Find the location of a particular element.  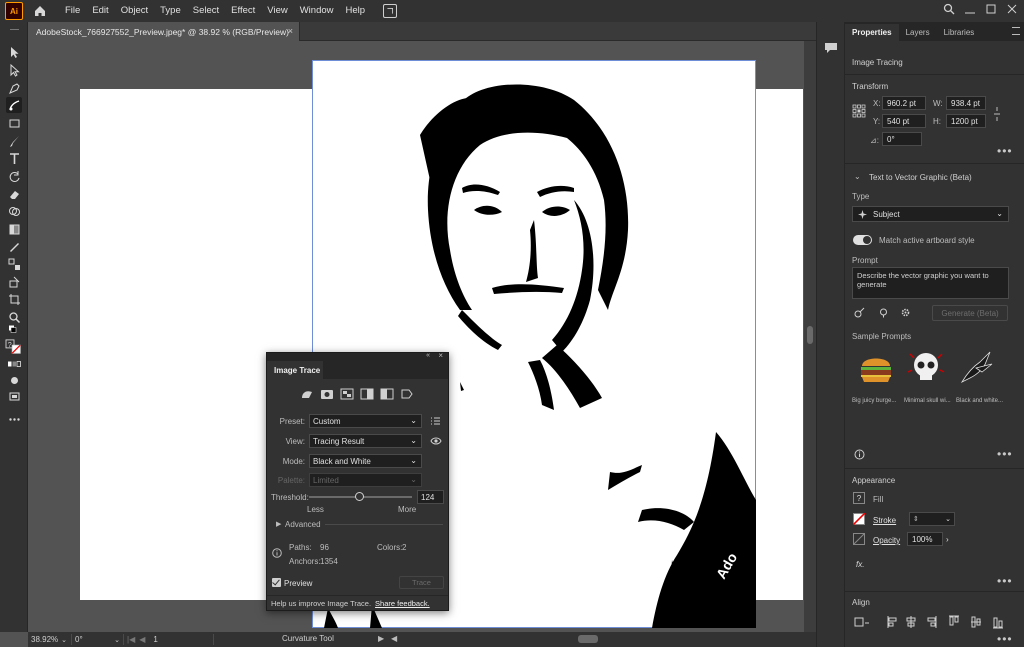

eraser-tool-icon is located at coordinates (14, 194).